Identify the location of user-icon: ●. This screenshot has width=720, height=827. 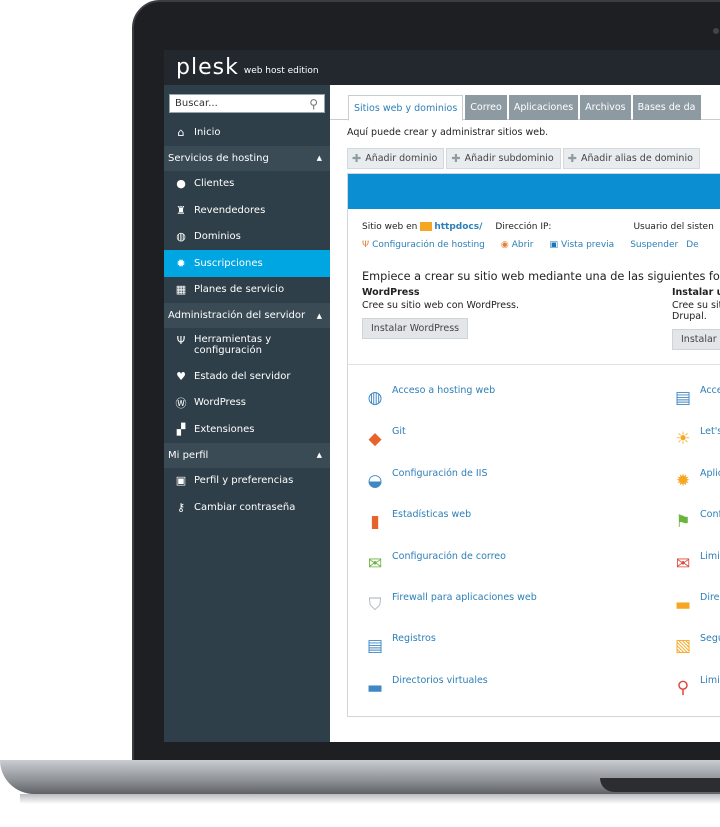
(181, 184).